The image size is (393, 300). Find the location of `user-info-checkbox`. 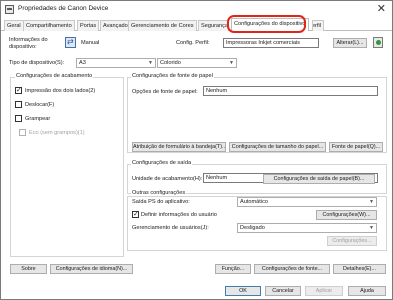

user-info-checkbox is located at coordinates (135, 214).